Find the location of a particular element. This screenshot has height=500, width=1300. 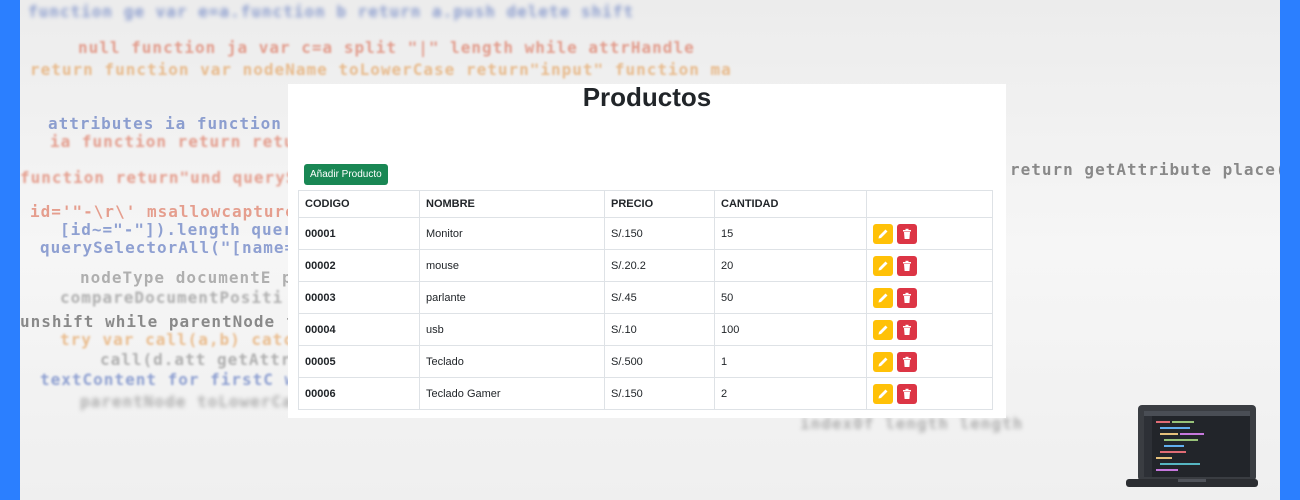

cell-code: 00003 is located at coordinates (359, 297).